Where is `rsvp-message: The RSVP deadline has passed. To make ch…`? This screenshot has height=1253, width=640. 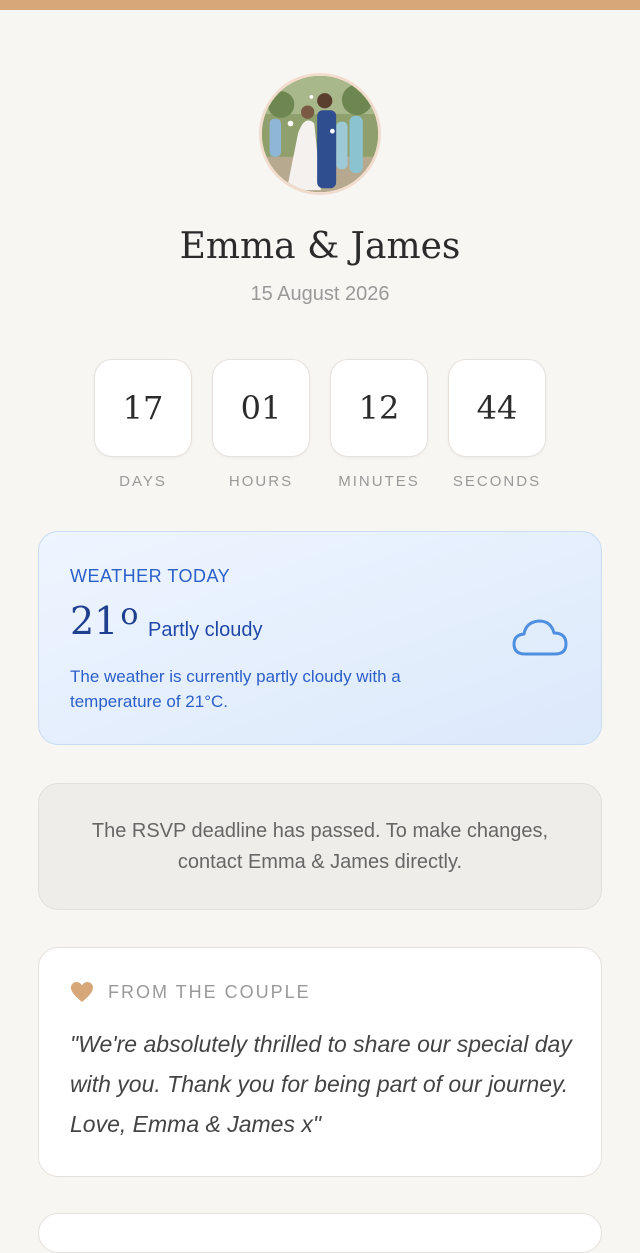 rsvp-message: The RSVP deadline has passed. To make ch… is located at coordinates (320, 846).